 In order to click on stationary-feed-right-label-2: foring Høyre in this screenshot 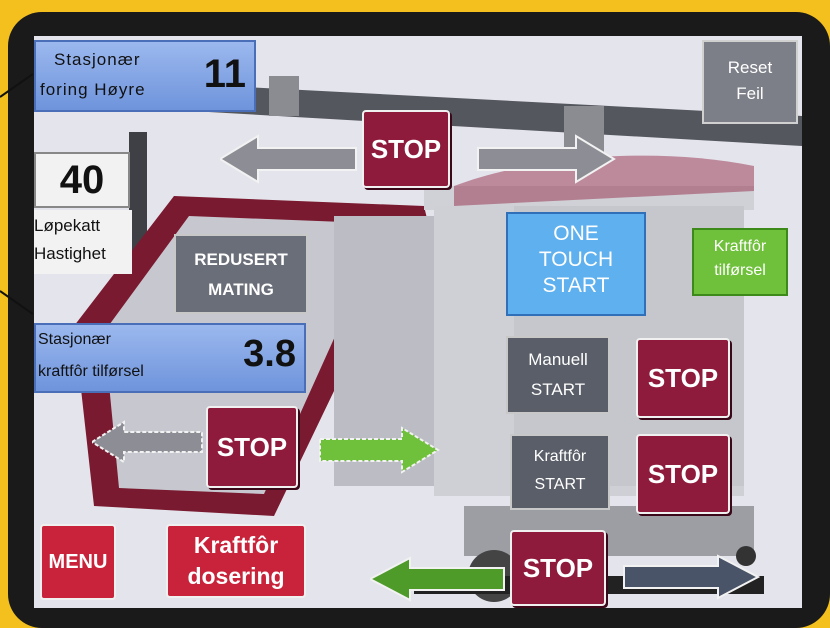, I will do `click(93, 89)`.